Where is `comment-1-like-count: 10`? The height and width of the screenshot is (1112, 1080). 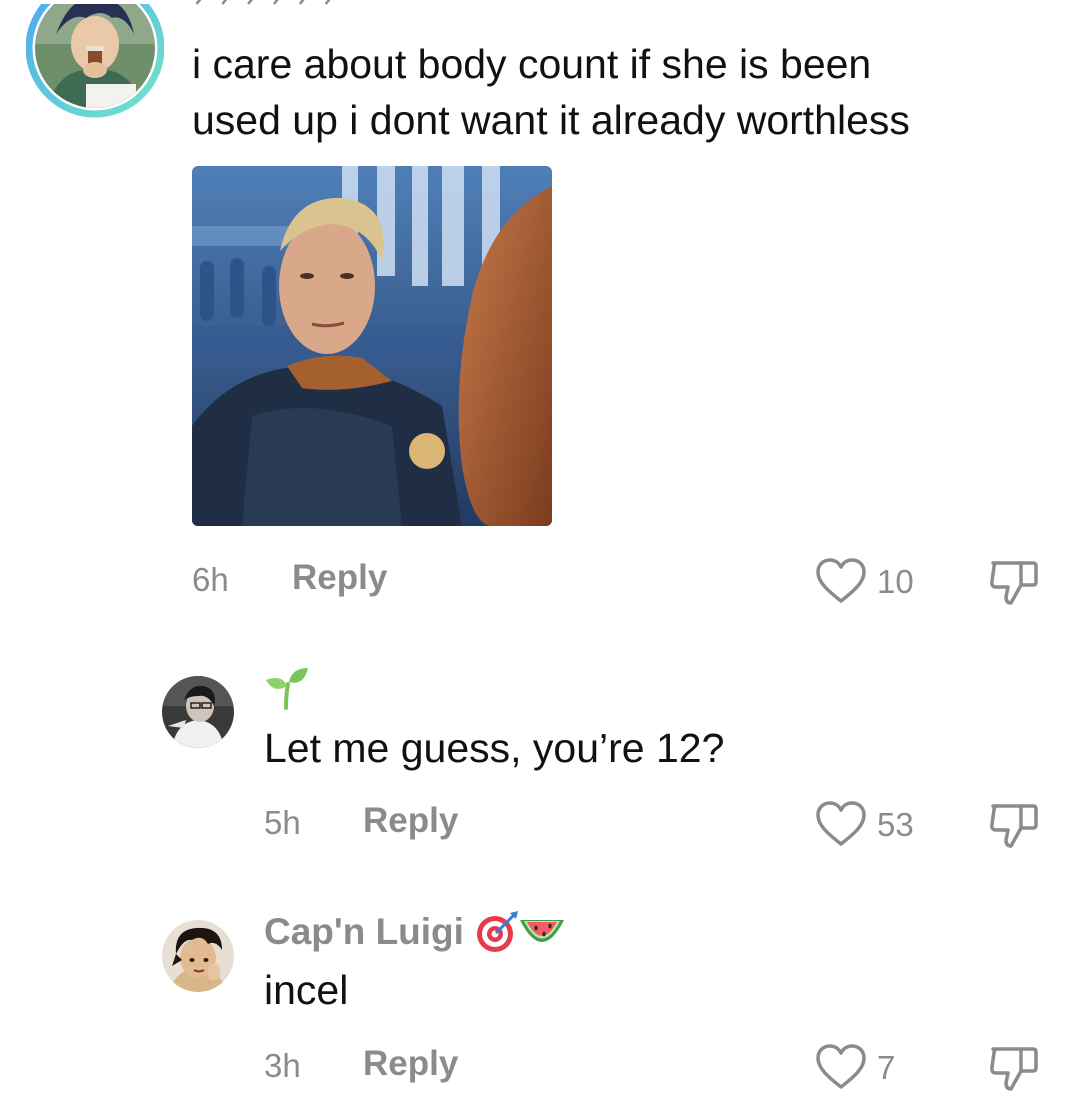
comment-1-like-count: 10 is located at coordinates (895, 581).